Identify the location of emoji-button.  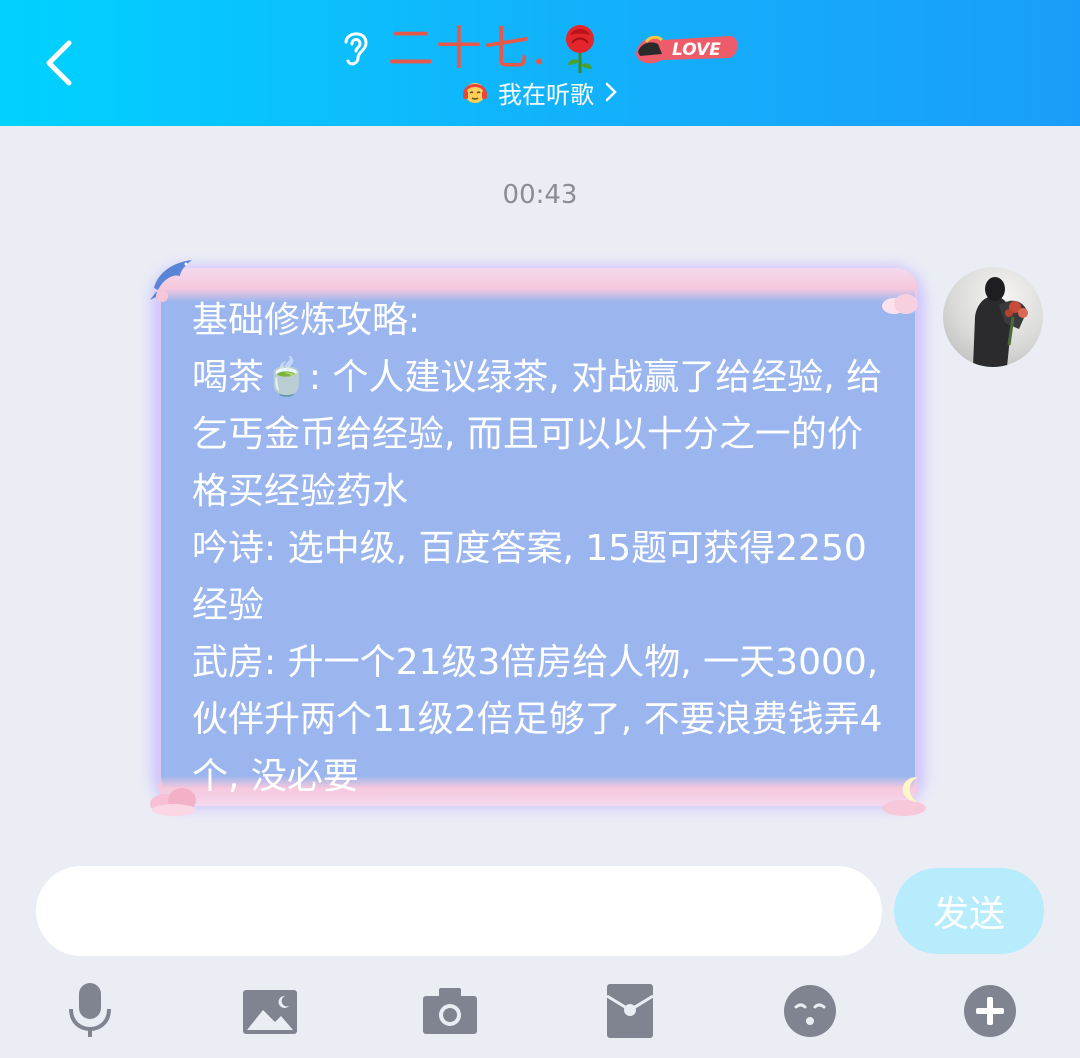
(810, 1011).